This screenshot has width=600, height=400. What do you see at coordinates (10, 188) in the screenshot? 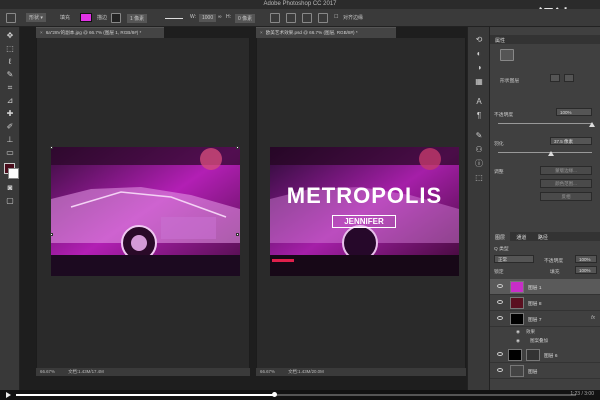
I see `quick-mask-icon: ◙` at bounding box center [10, 188].